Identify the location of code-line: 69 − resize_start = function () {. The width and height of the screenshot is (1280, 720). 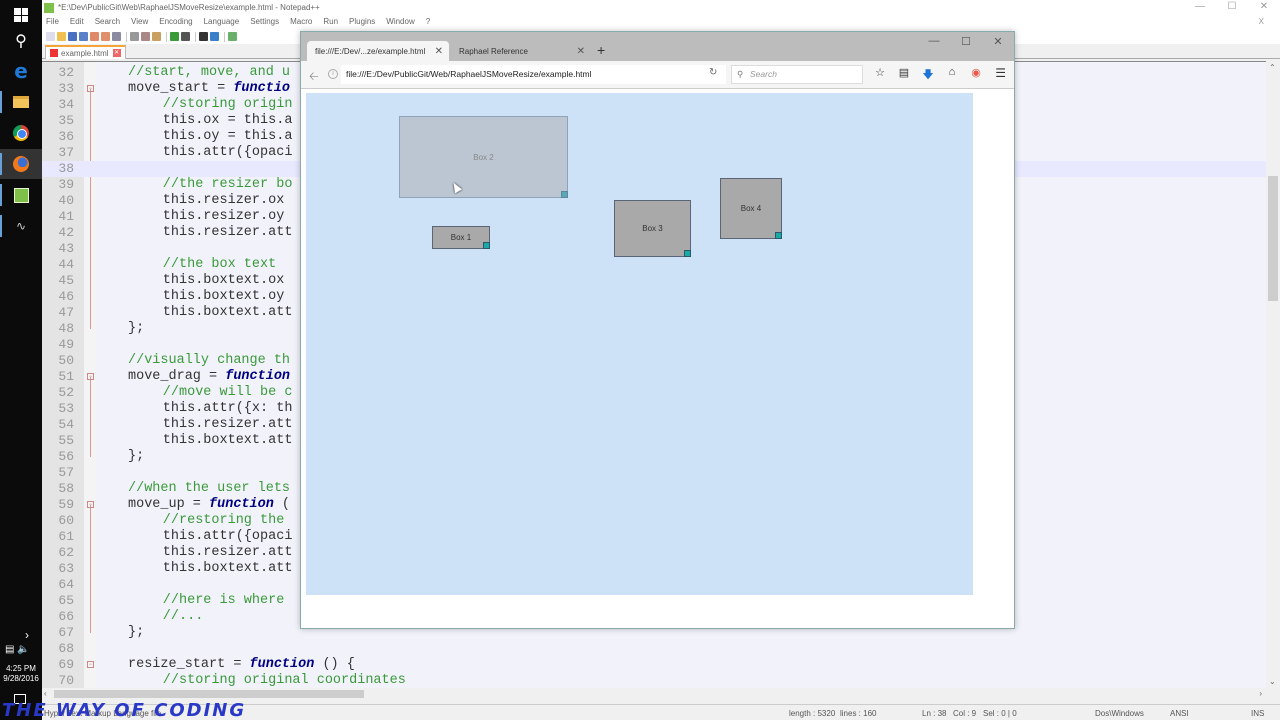
(654, 665).